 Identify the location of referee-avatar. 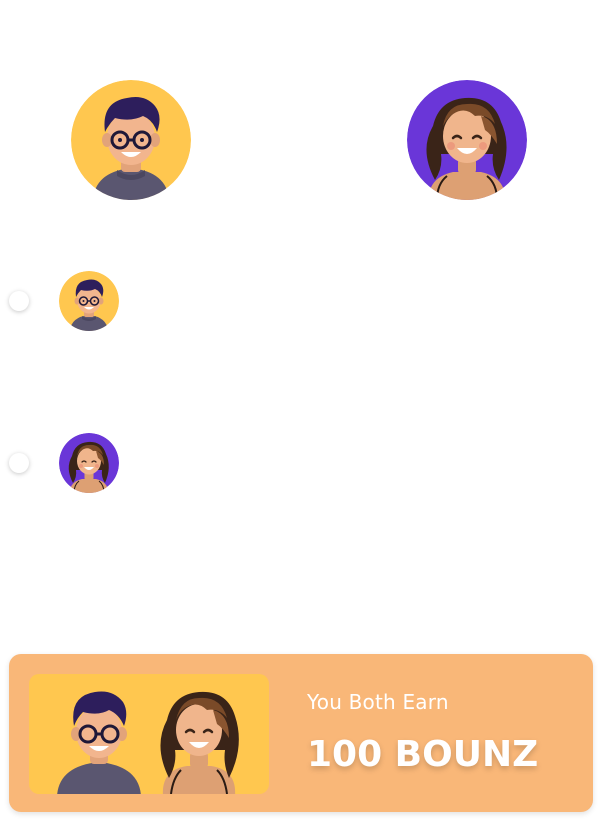
(467, 140).